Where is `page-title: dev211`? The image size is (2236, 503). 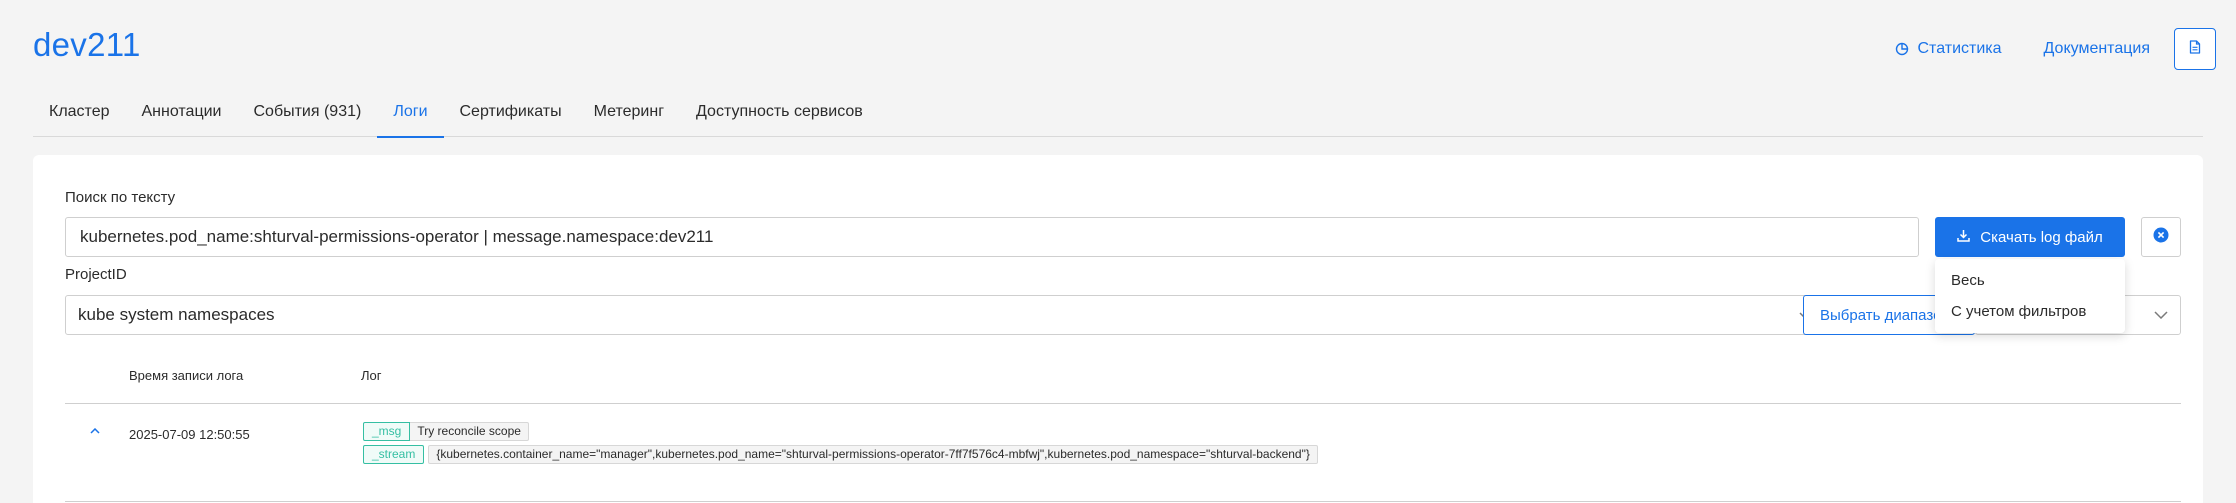
page-title: dev211 is located at coordinates (87, 44).